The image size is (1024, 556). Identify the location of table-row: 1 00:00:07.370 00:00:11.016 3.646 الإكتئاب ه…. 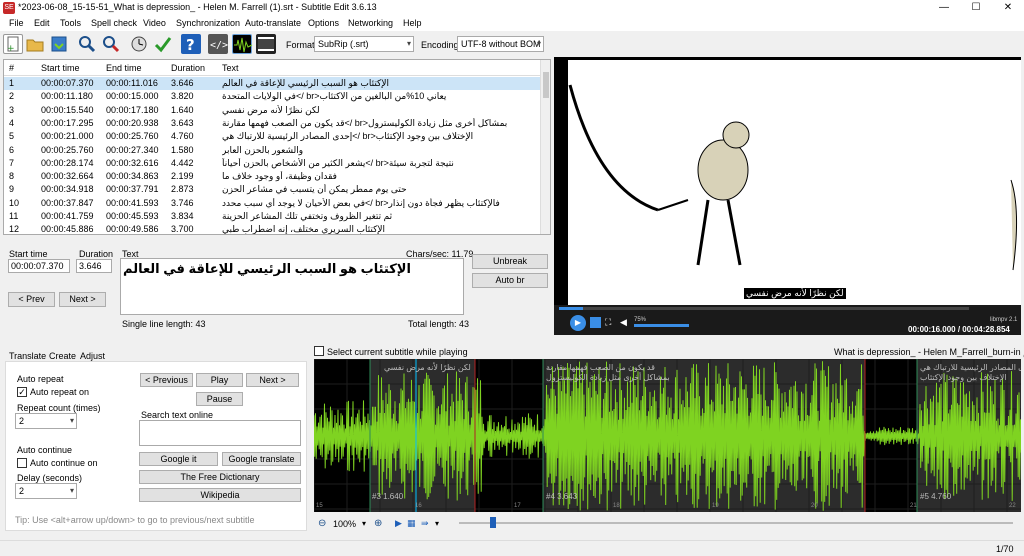
(272, 83).